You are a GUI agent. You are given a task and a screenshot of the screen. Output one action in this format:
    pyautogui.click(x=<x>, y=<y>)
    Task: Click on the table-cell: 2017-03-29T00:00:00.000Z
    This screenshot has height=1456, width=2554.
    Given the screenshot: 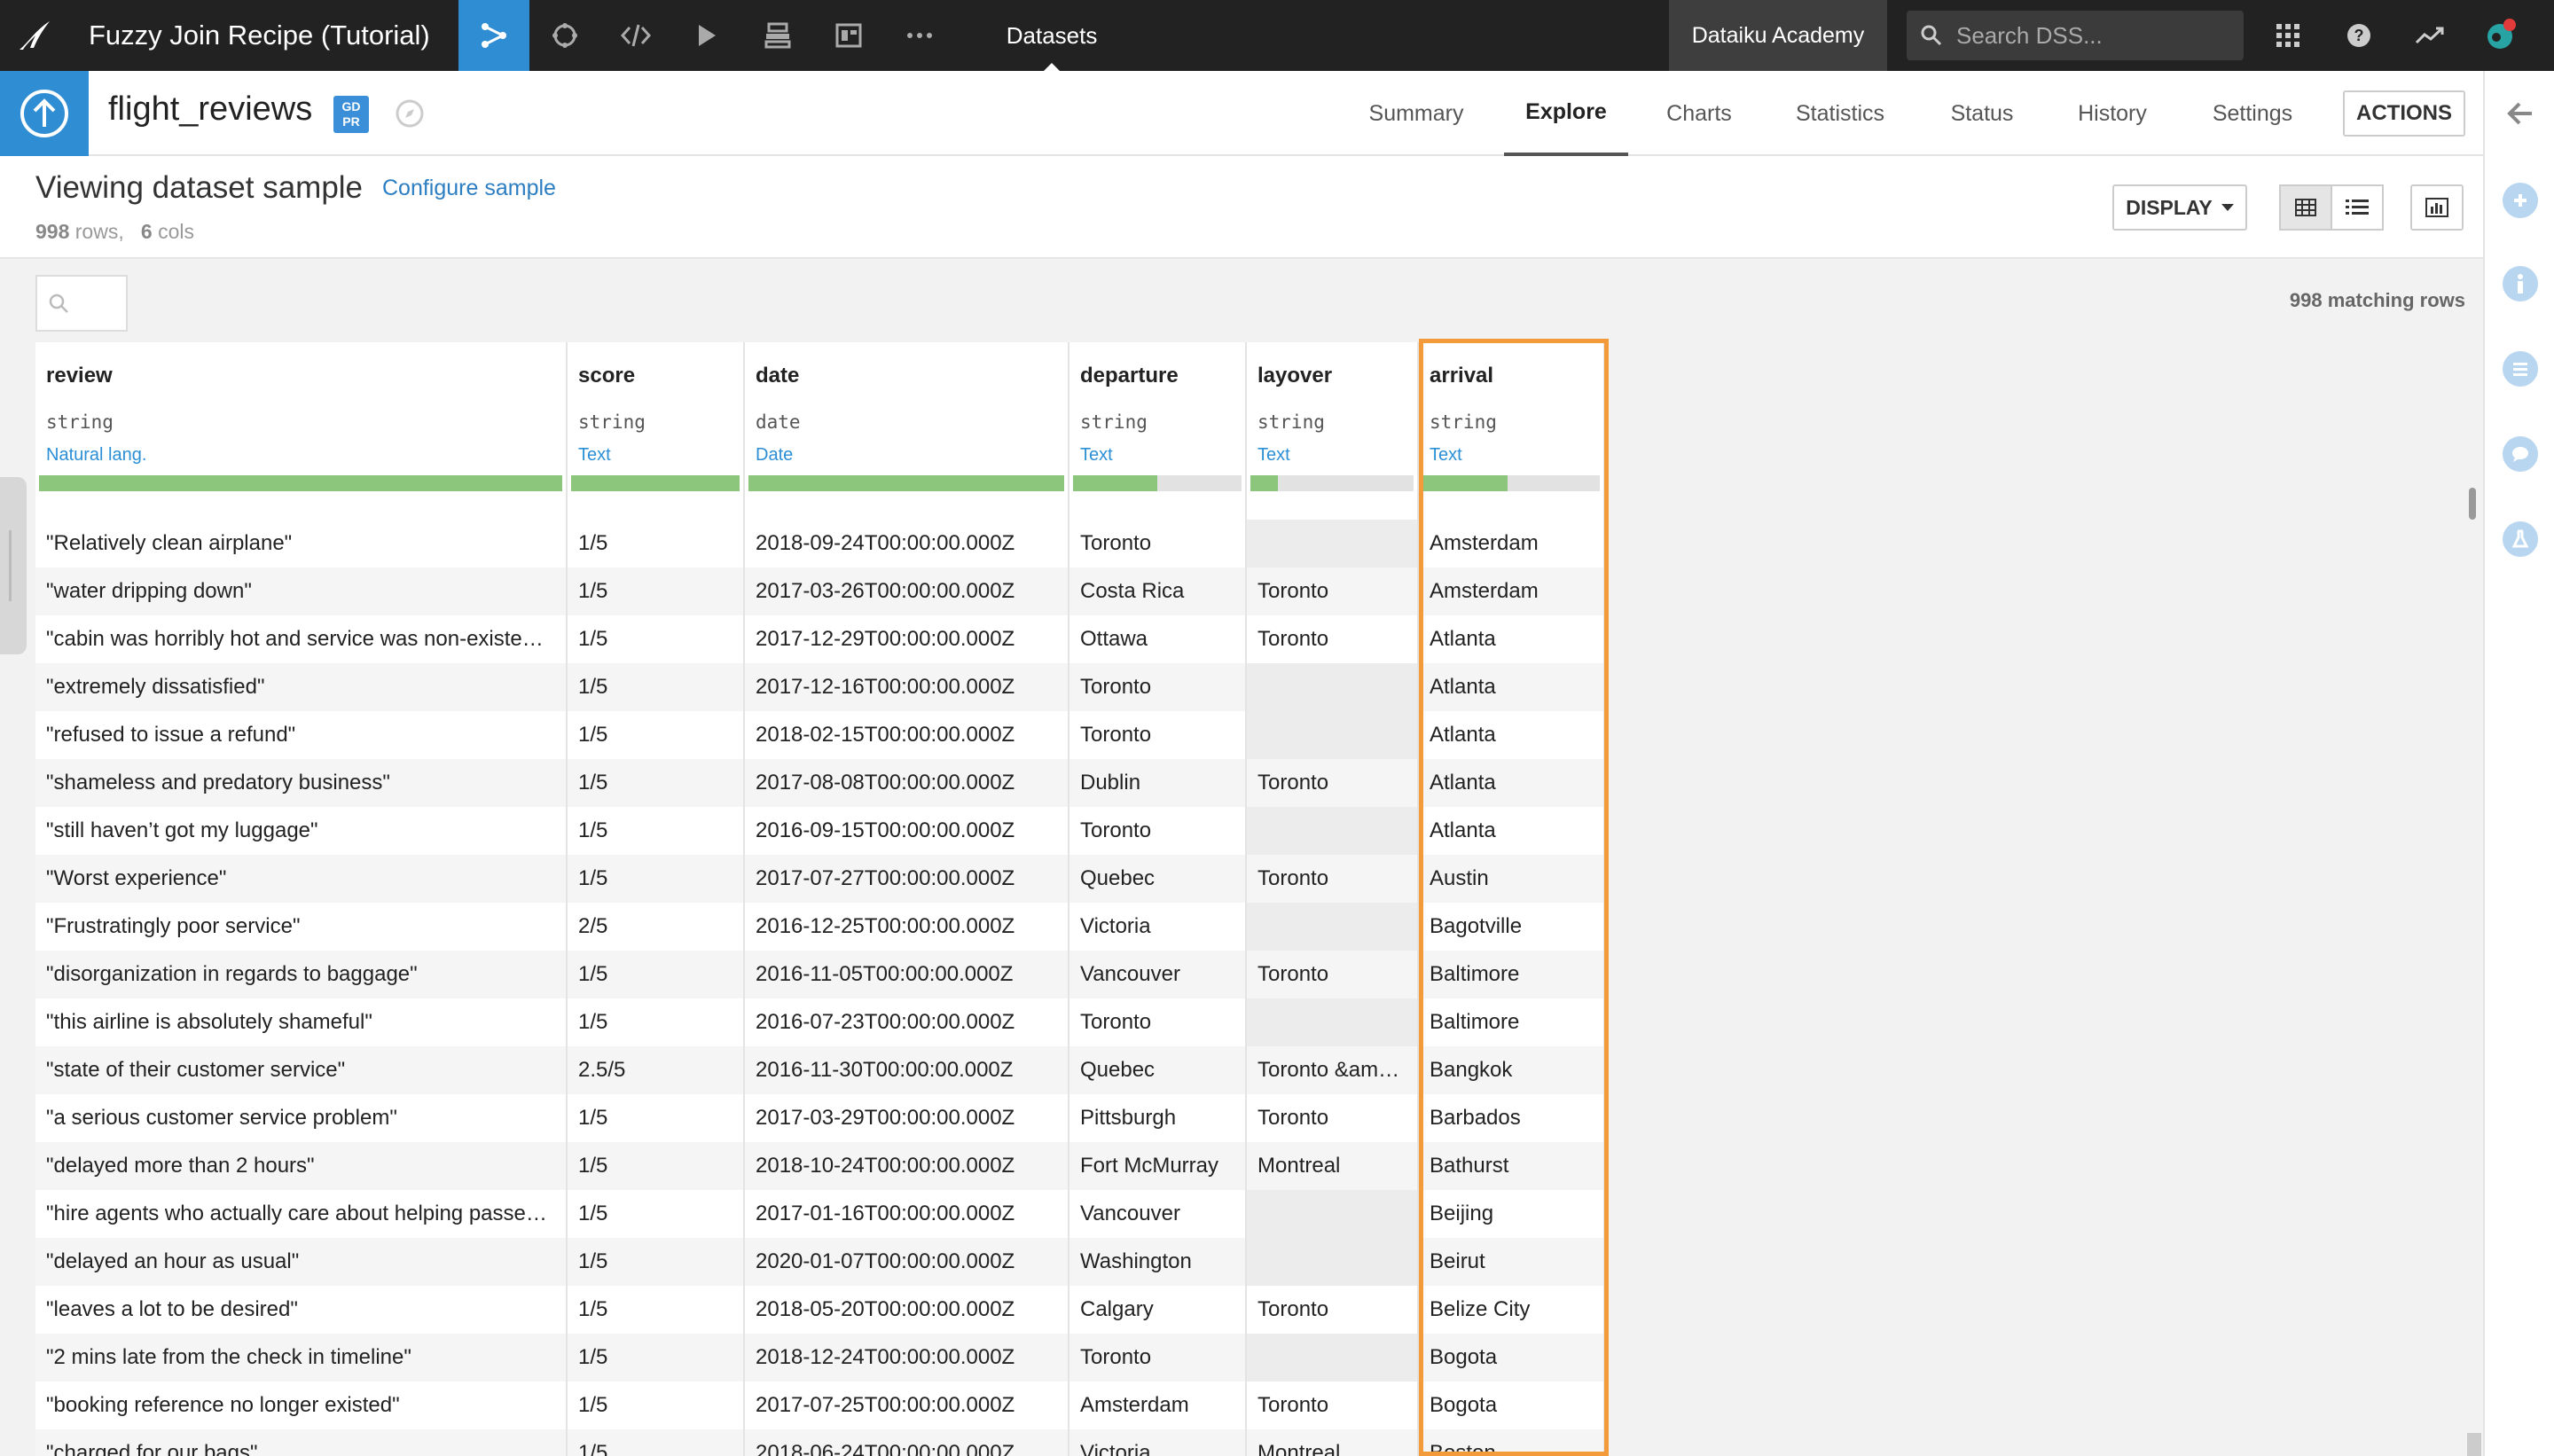 What is the action you would take?
    pyautogui.click(x=906, y=1118)
    